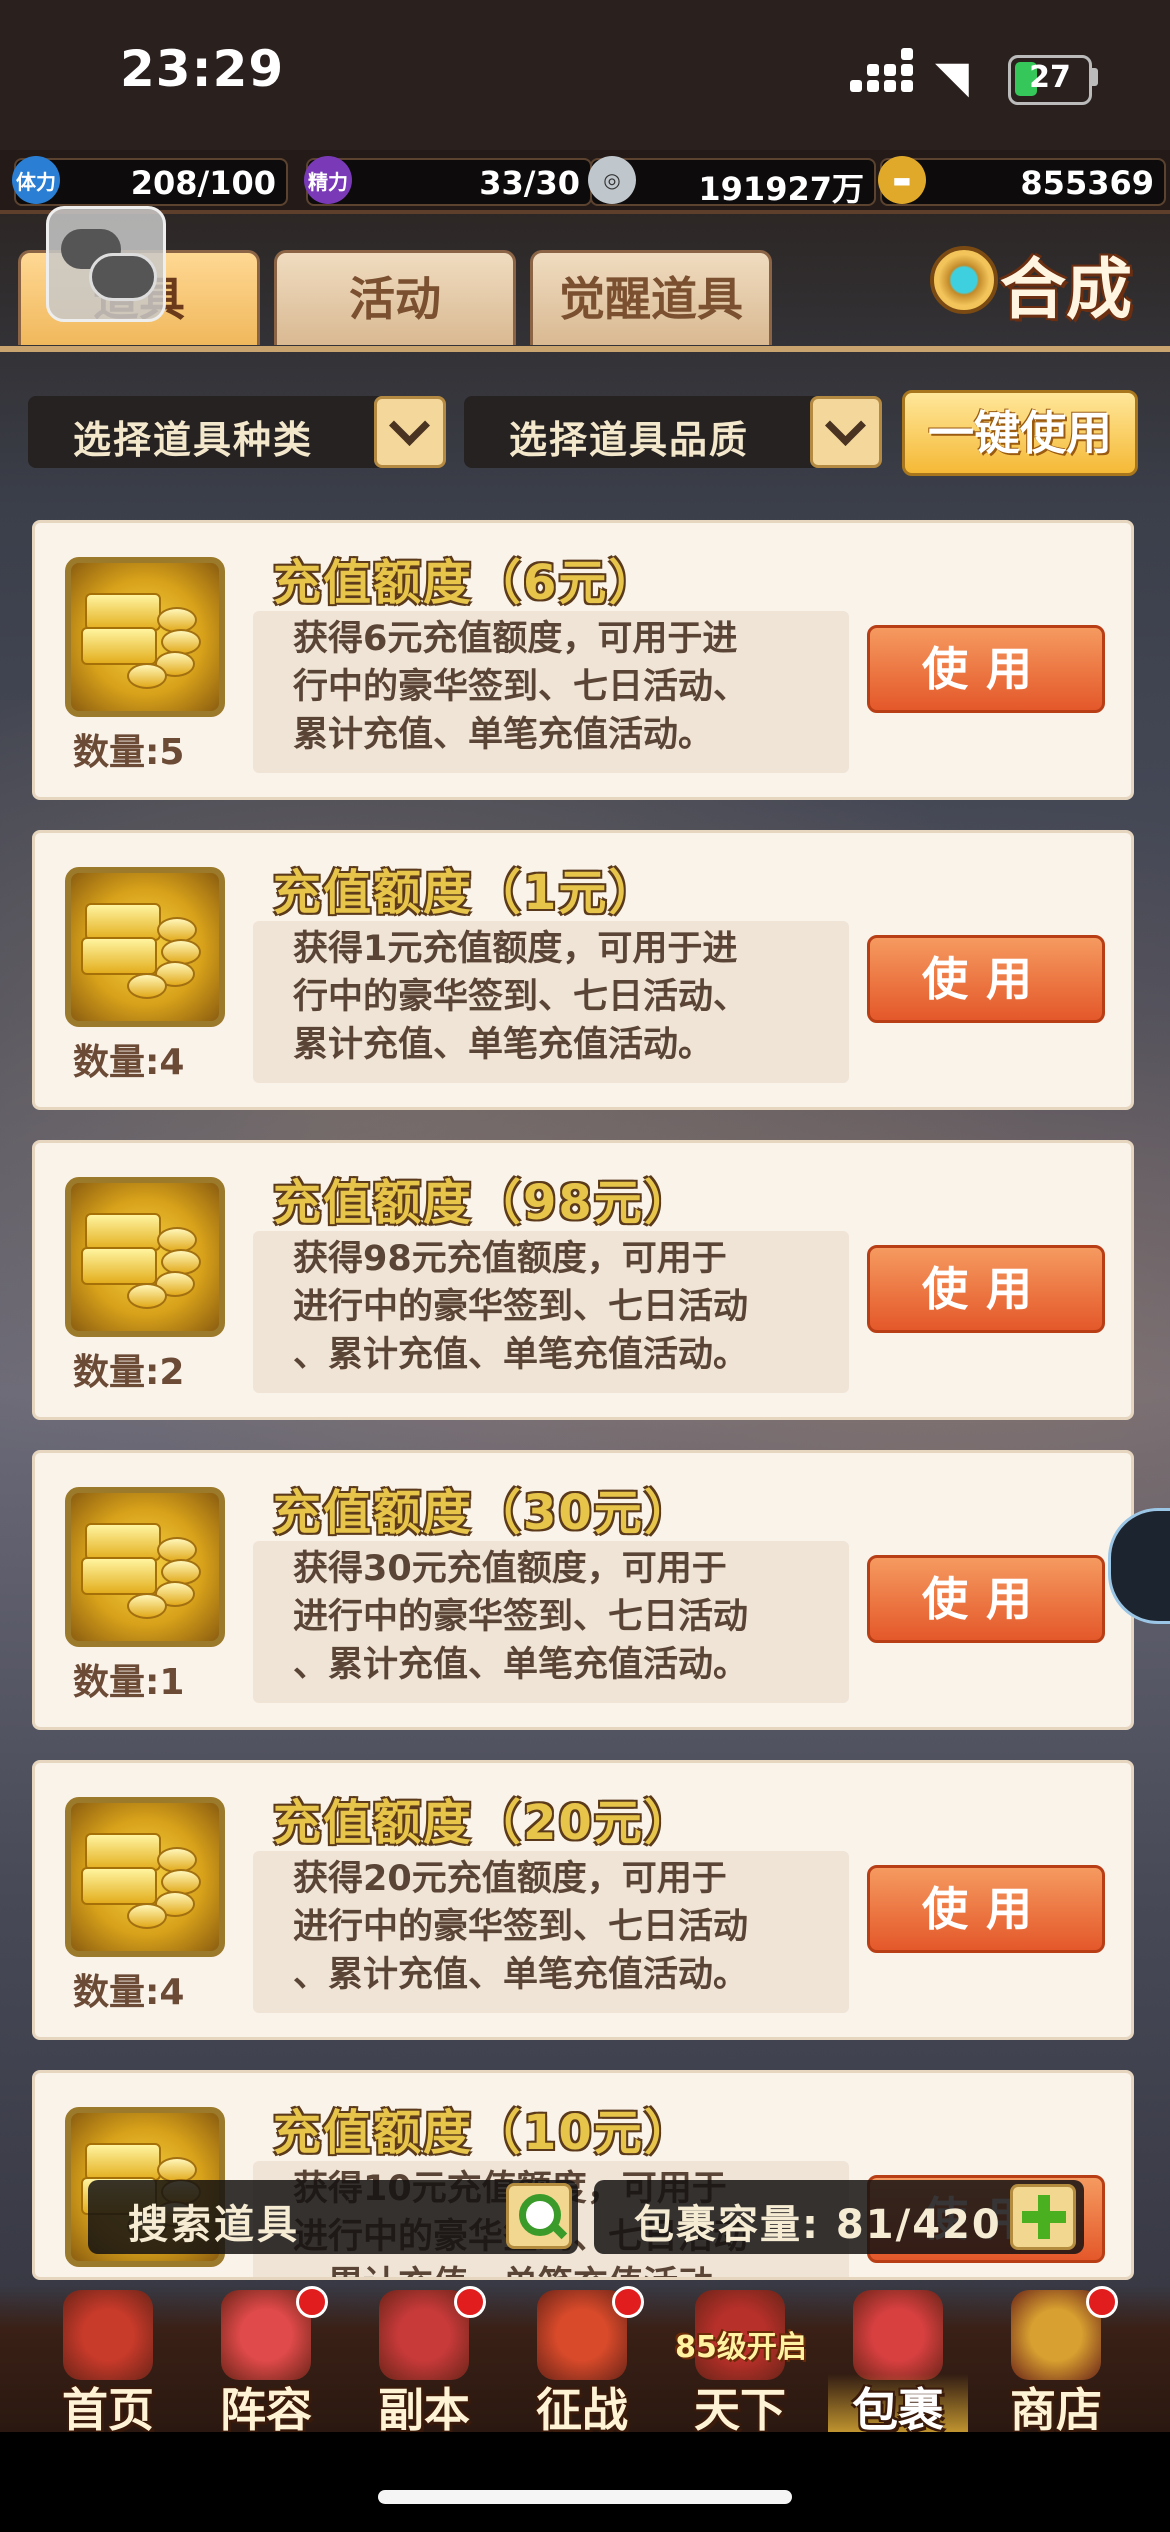 This screenshot has height=2532, width=1170. Describe the element at coordinates (612, 180) in the screenshot. I see `coin-icon: ◎` at that location.